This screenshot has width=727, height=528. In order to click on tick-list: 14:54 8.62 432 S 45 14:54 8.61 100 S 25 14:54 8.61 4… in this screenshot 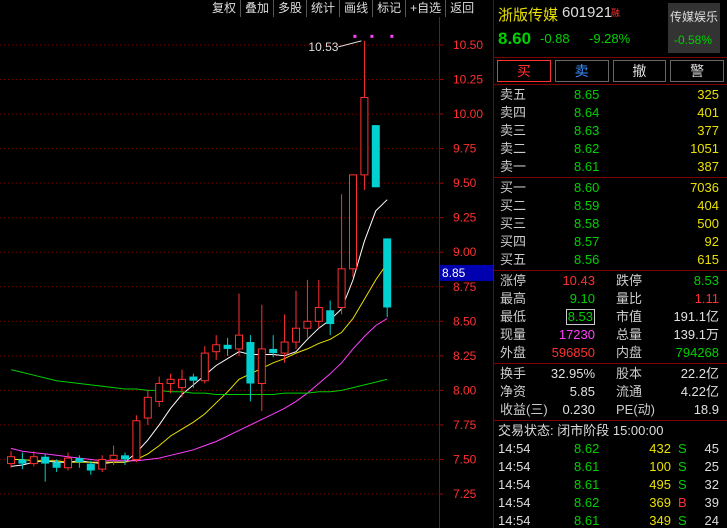, I will do `click(610, 484)`.